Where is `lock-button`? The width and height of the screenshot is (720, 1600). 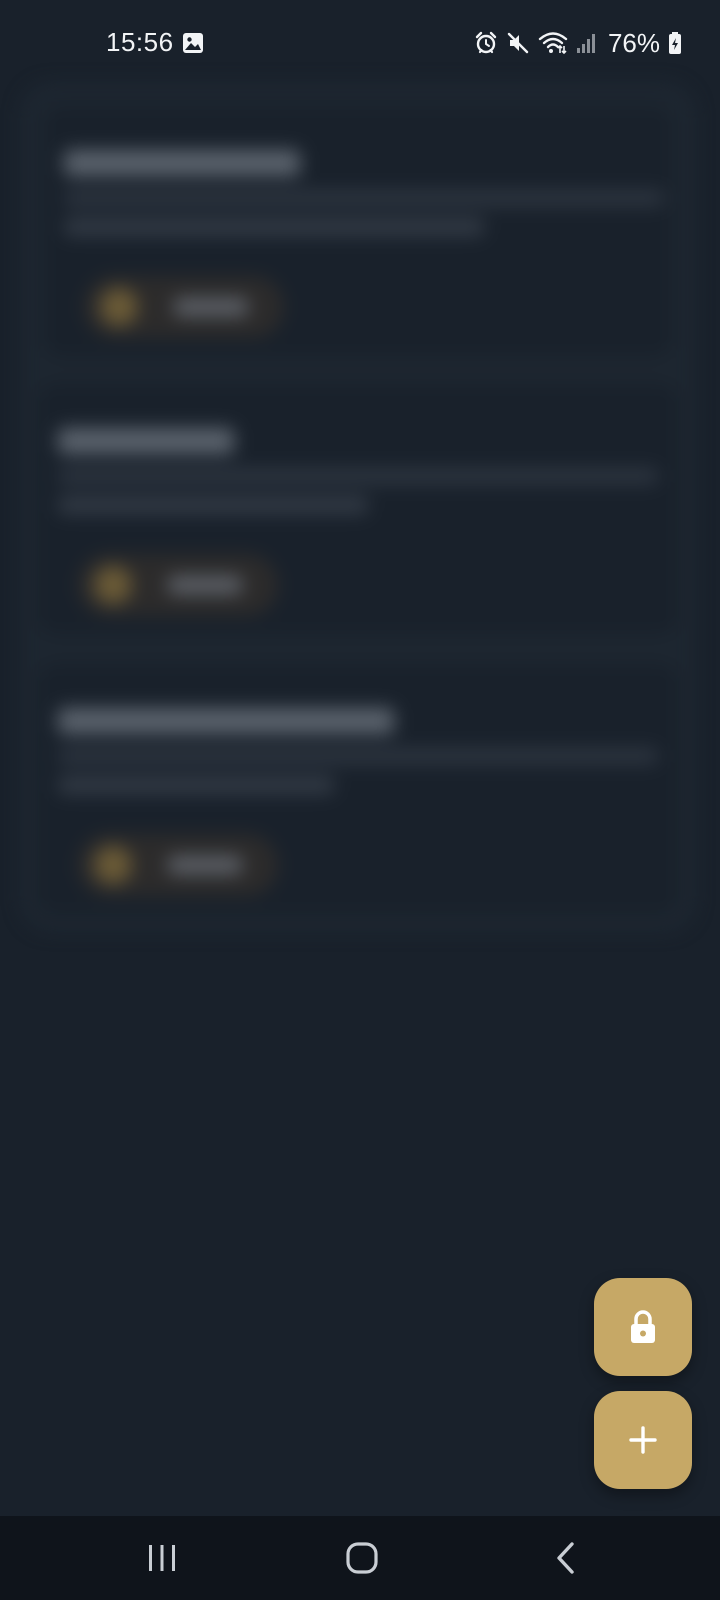 lock-button is located at coordinates (643, 1327).